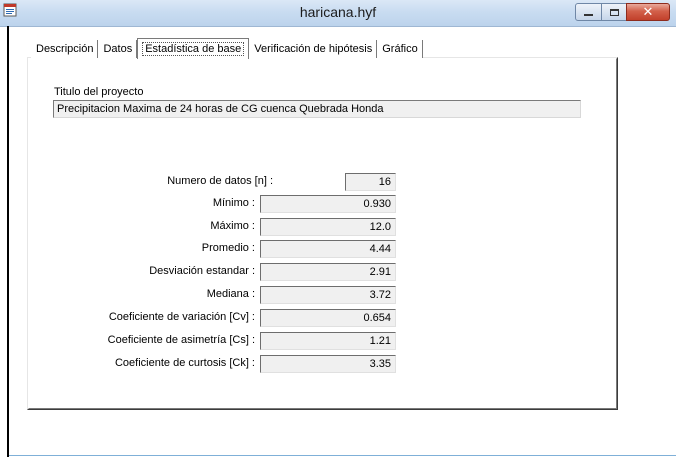  I want to click on stat-label: Promedio :, so click(228, 248).